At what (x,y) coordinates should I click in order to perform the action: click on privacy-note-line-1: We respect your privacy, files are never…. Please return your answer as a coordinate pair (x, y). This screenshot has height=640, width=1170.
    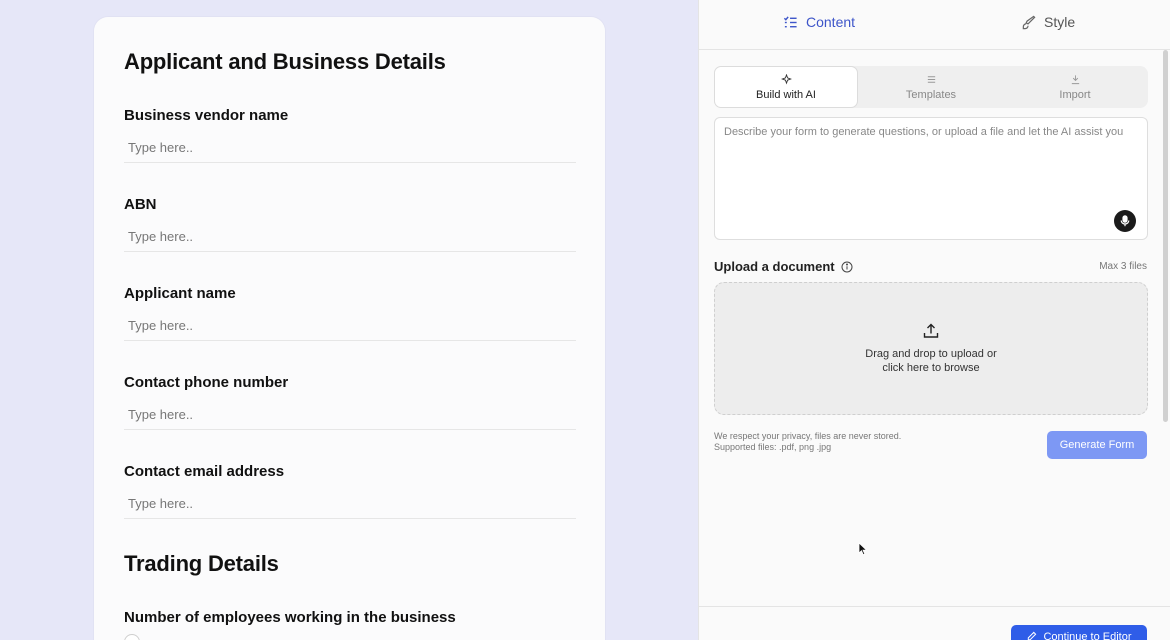
    Looking at the image, I should click on (808, 436).